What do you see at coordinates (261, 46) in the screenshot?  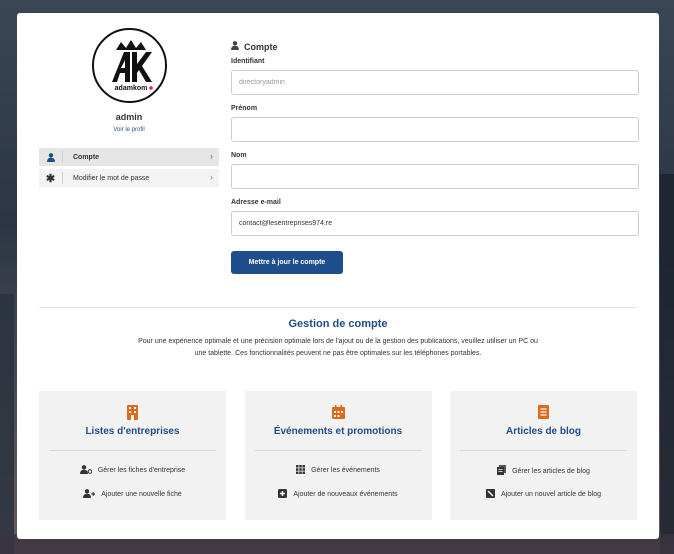 I see `form-title-text: Compte` at bounding box center [261, 46].